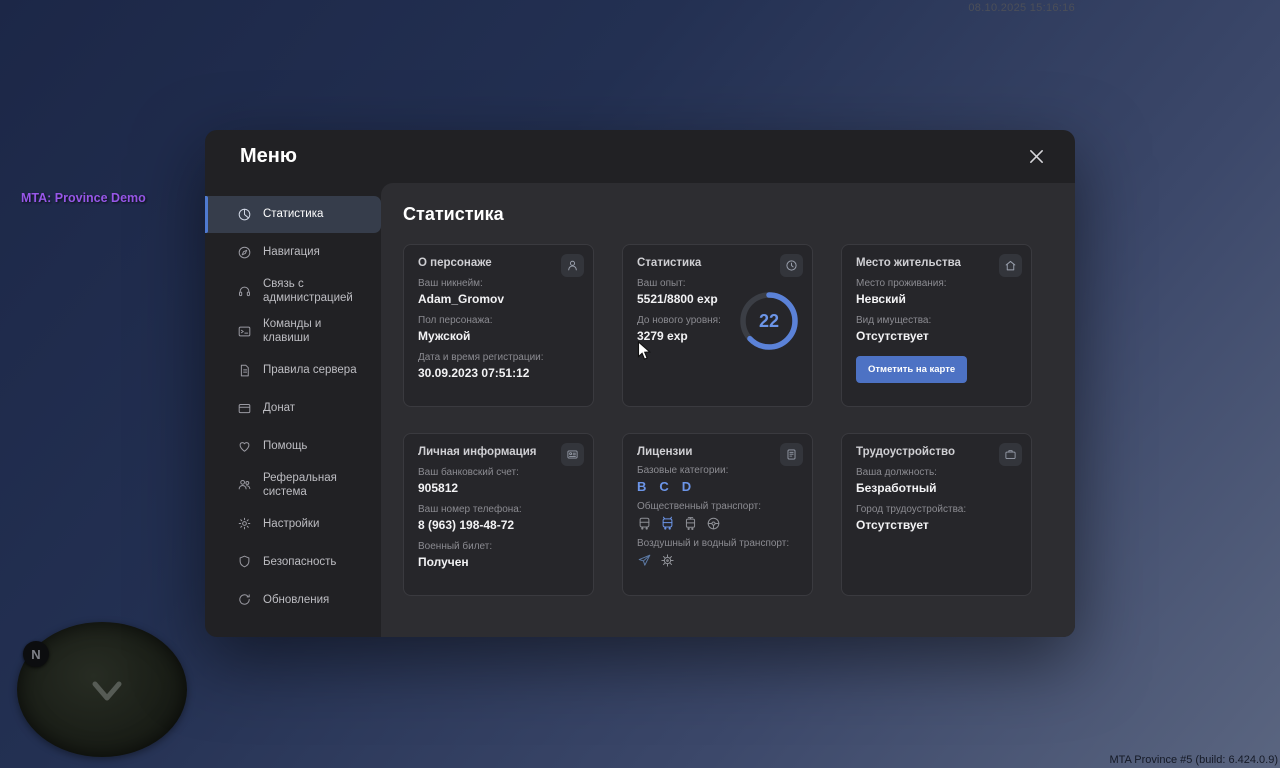 Image resolution: width=1280 pixels, height=768 pixels. Describe the element at coordinates (644, 560) in the screenshot. I see `plane-icon` at that location.